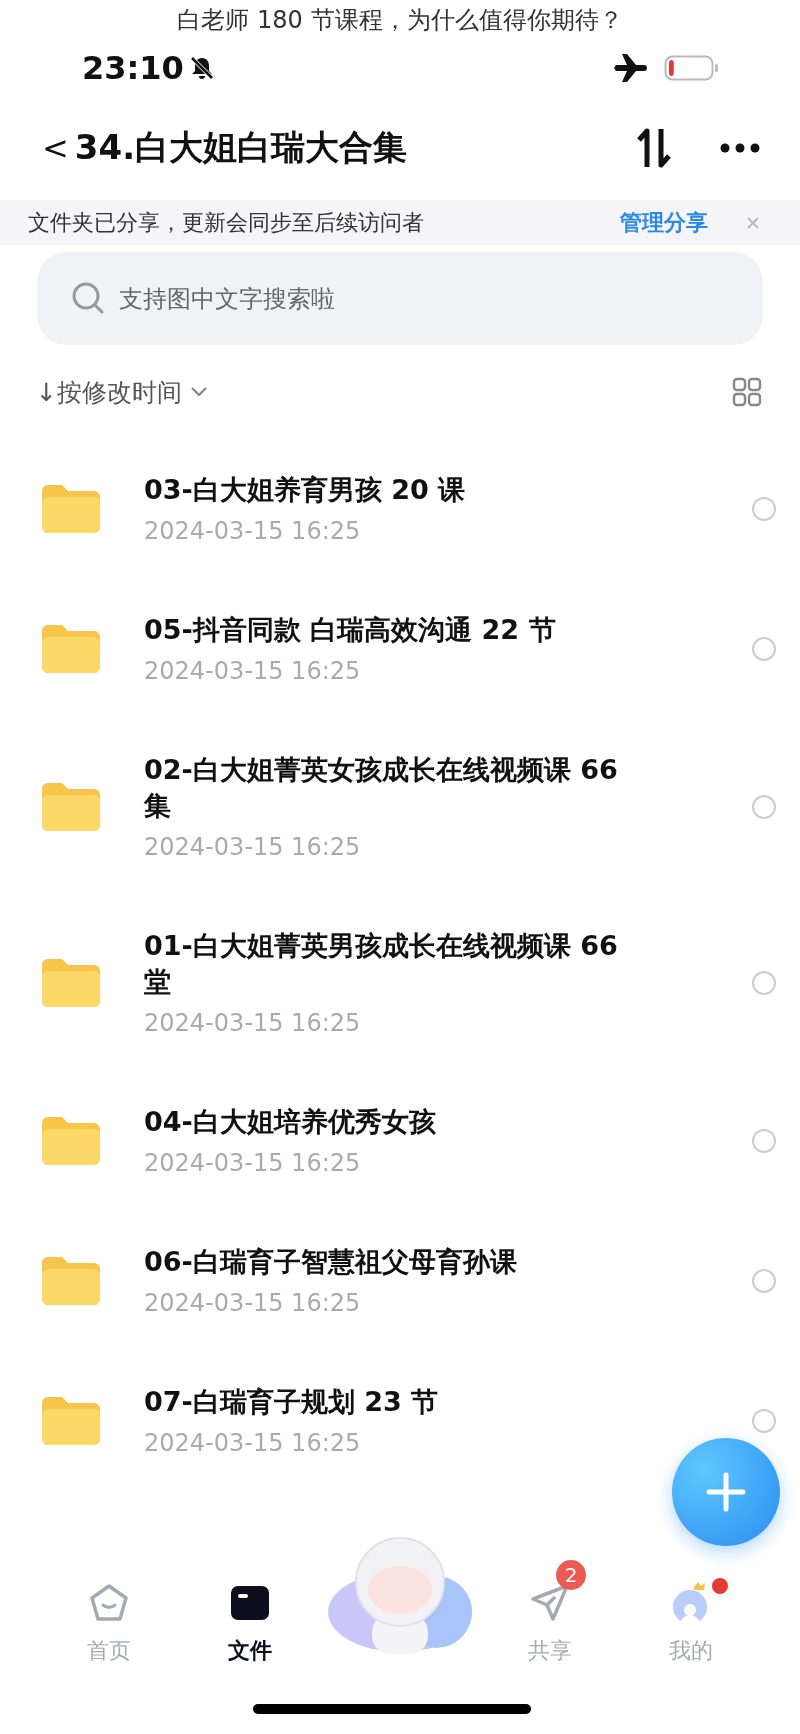  I want to click on close-icon, so click(753, 222).